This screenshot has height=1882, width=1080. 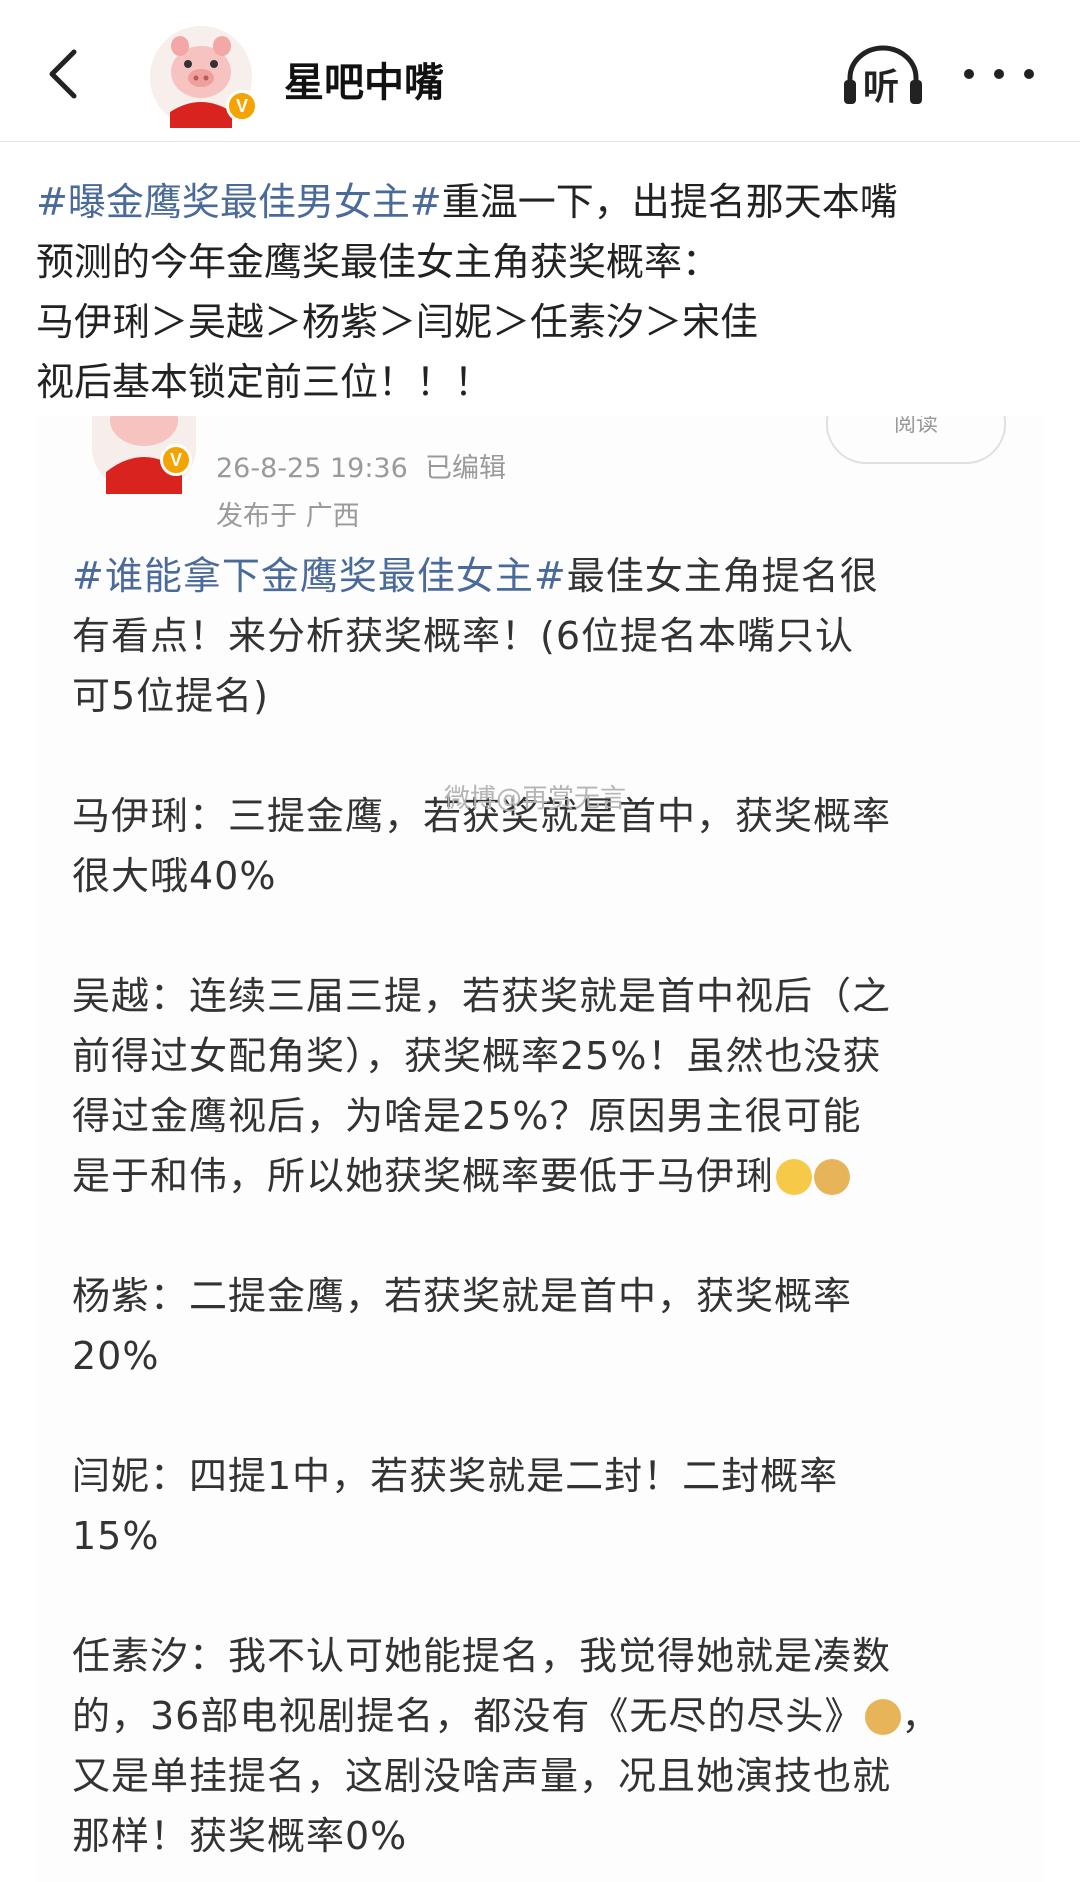 What do you see at coordinates (288, 516) in the screenshot?
I see `post-location: 发布于 广西` at bounding box center [288, 516].